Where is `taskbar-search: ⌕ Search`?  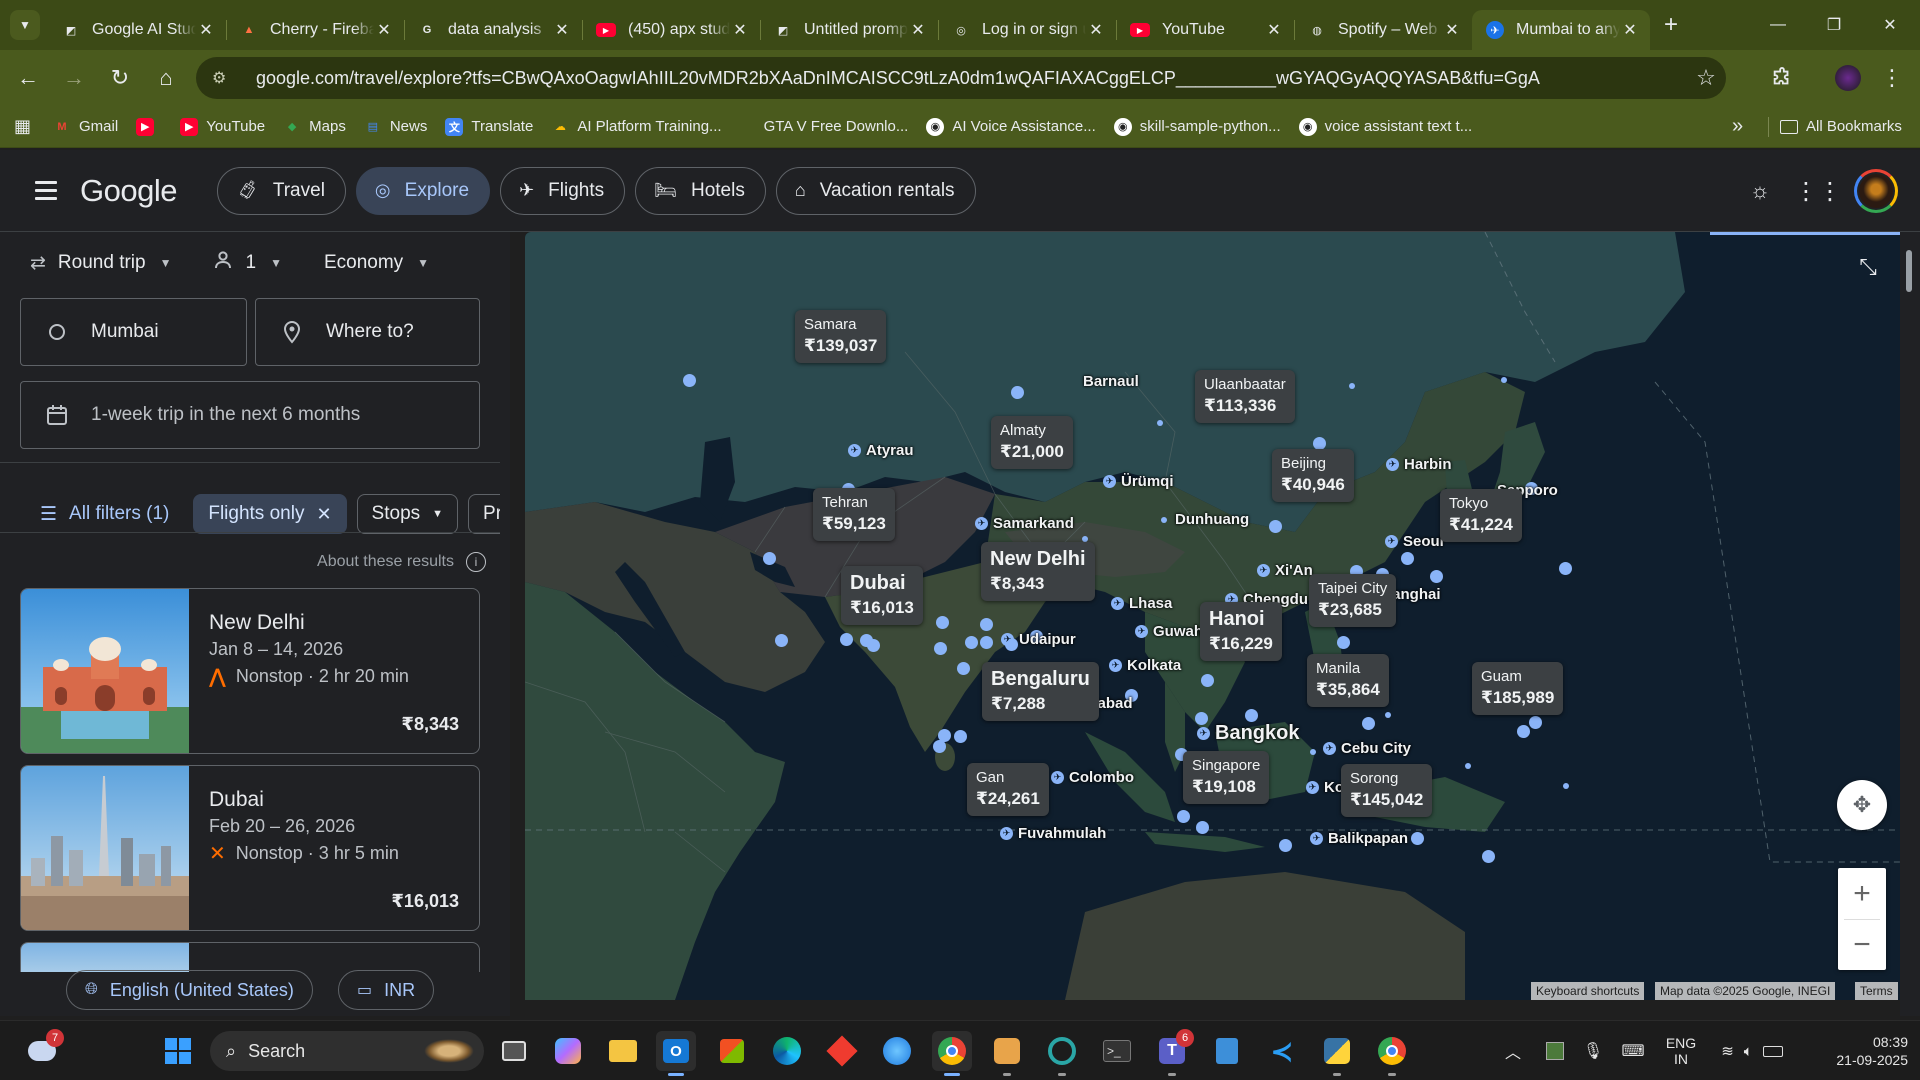
taskbar-search: ⌕ Search is located at coordinates (347, 1051).